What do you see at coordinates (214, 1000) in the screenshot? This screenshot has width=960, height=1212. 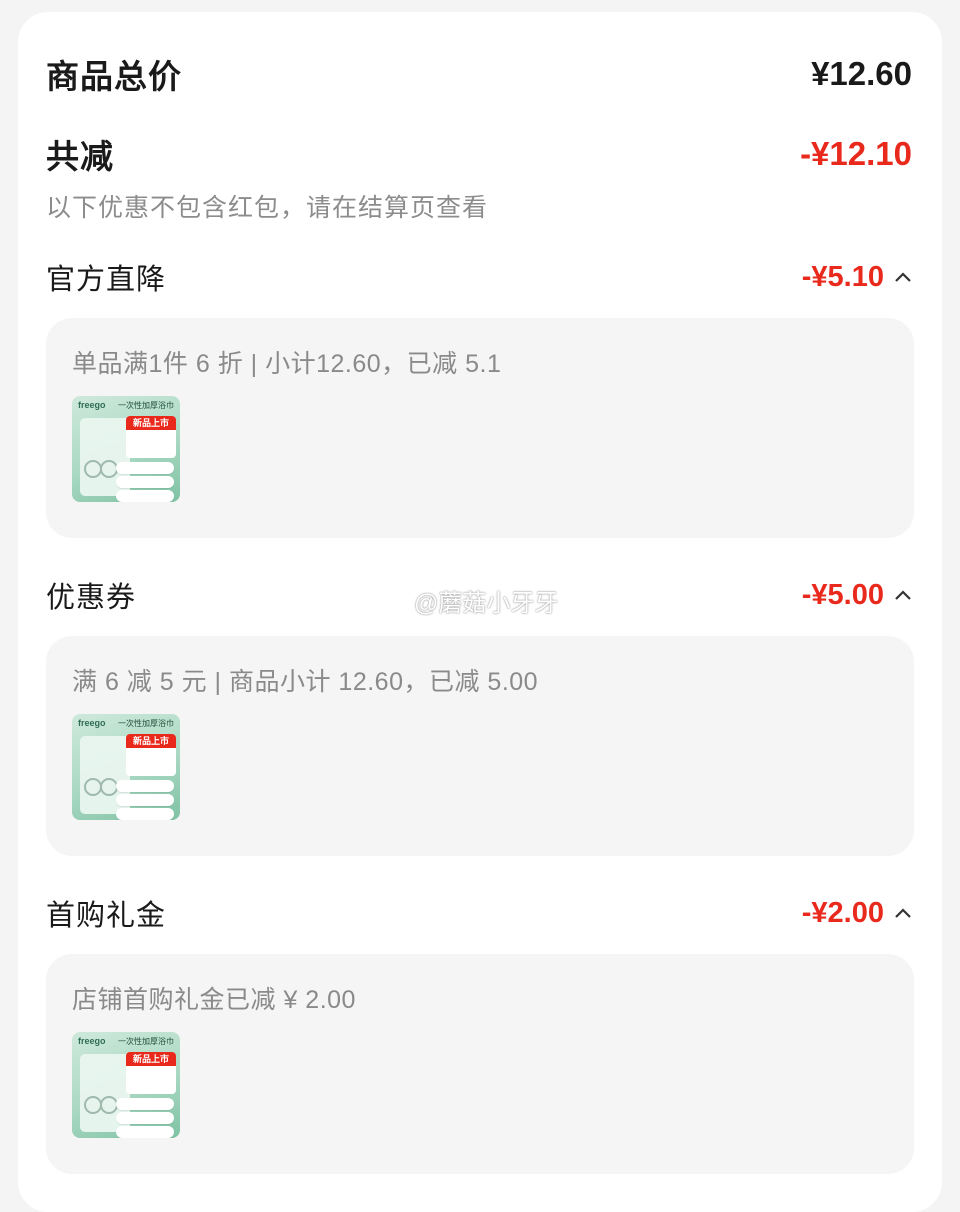 I see `section-detail-text: 店铺首购礼金已减 ¥ 2.00` at bounding box center [214, 1000].